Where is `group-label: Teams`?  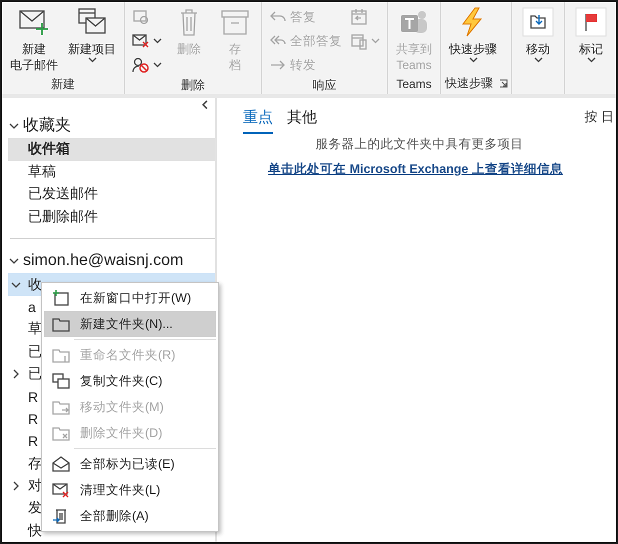 group-label: Teams is located at coordinates (414, 84).